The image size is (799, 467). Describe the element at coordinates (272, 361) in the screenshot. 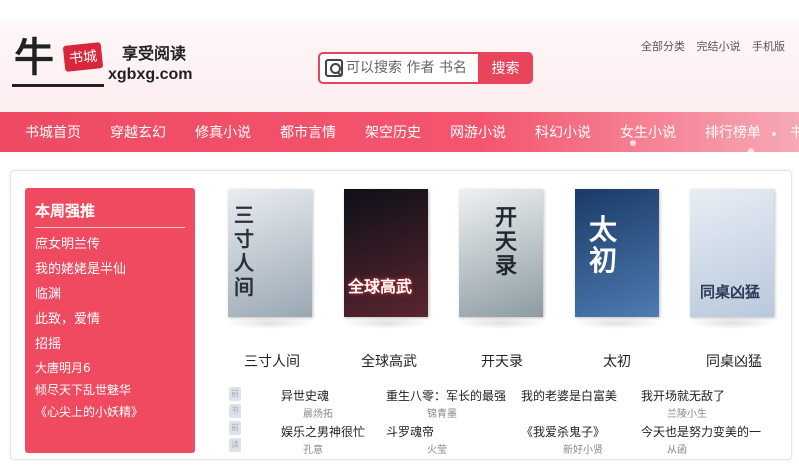

I see `book-title: 三寸人间` at that location.